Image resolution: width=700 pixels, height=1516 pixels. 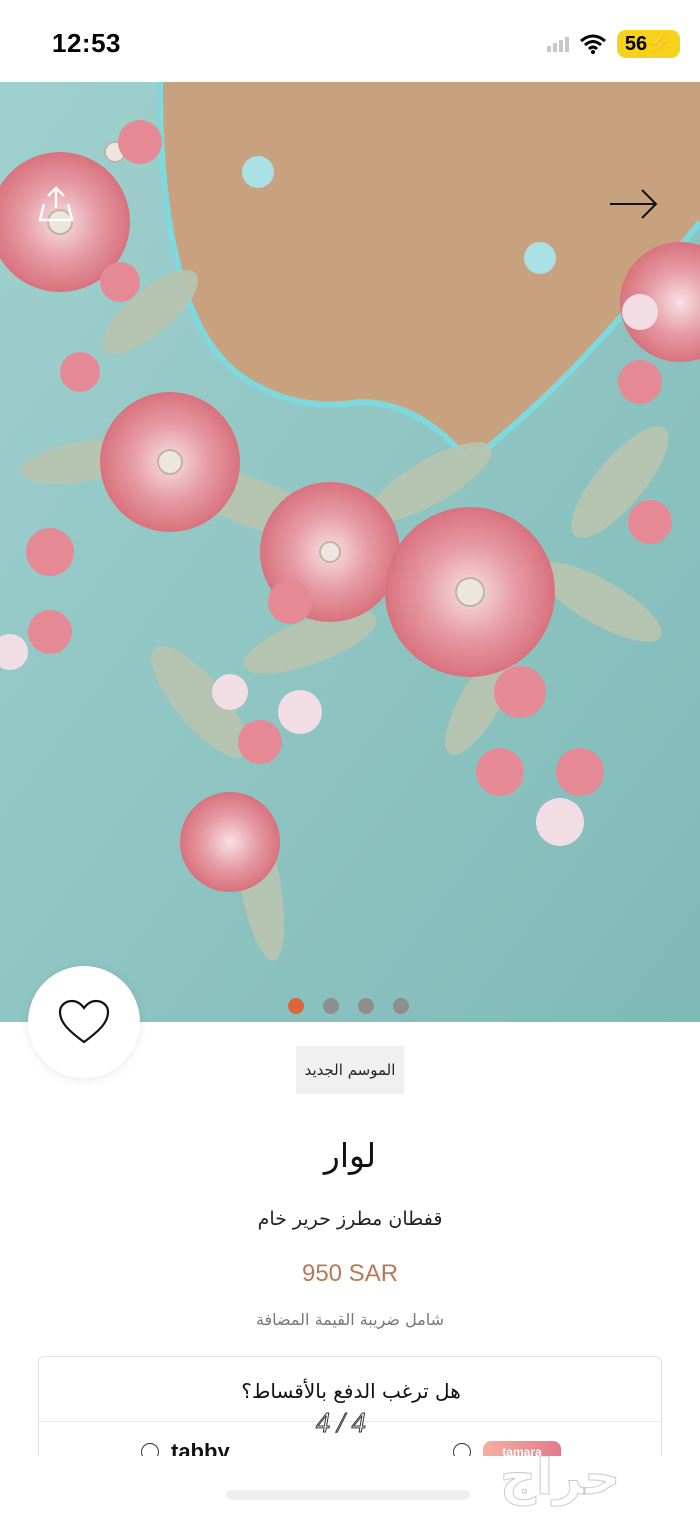 What do you see at coordinates (350, 41) in the screenshot?
I see `status-bar: 12:53 56⚡` at bounding box center [350, 41].